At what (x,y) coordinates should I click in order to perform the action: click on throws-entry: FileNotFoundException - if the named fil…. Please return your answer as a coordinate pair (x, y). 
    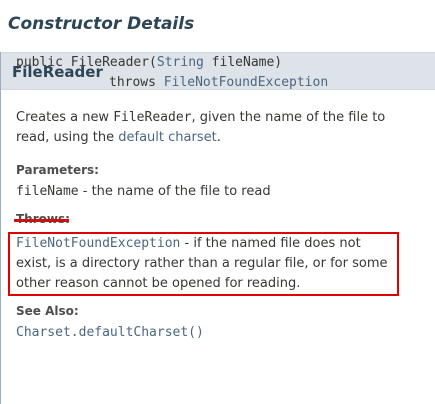
    Looking at the image, I should click on (207, 264).